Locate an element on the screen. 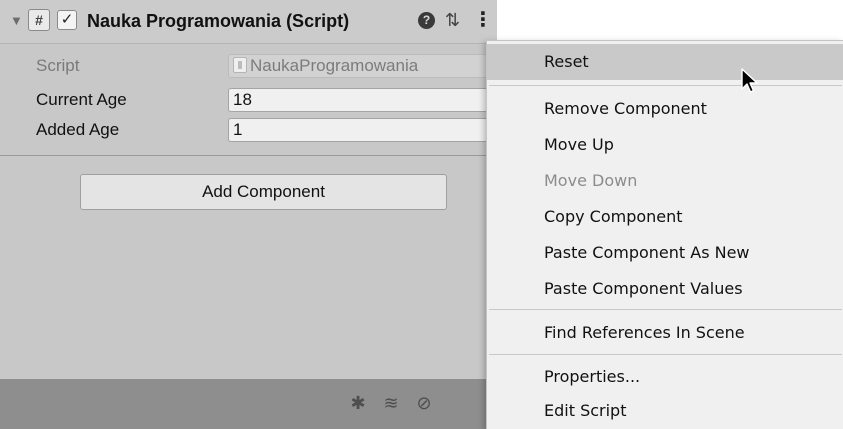  menu-item-remove-component: Remove Component is located at coordinates (665, 109).